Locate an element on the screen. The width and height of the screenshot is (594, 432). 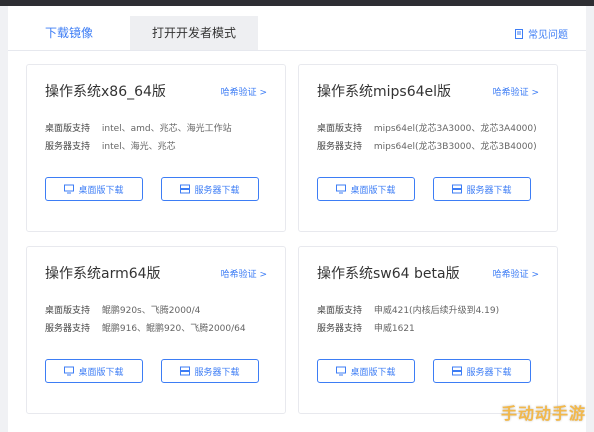
desktop-support-row: 桌面版支持 申威421(内核后续升级到4.19) is located at coordinates (408, 309).